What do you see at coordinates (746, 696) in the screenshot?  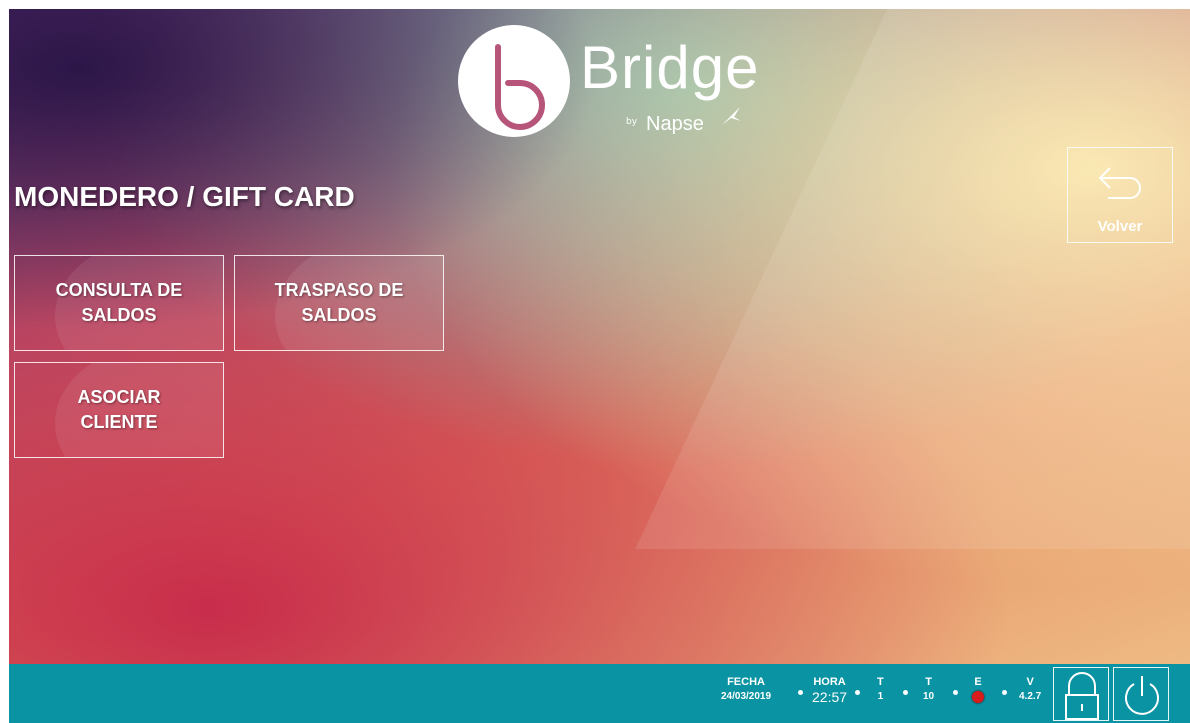 I see `date-value: 24/03/2019` at bounding box center [746, 696].